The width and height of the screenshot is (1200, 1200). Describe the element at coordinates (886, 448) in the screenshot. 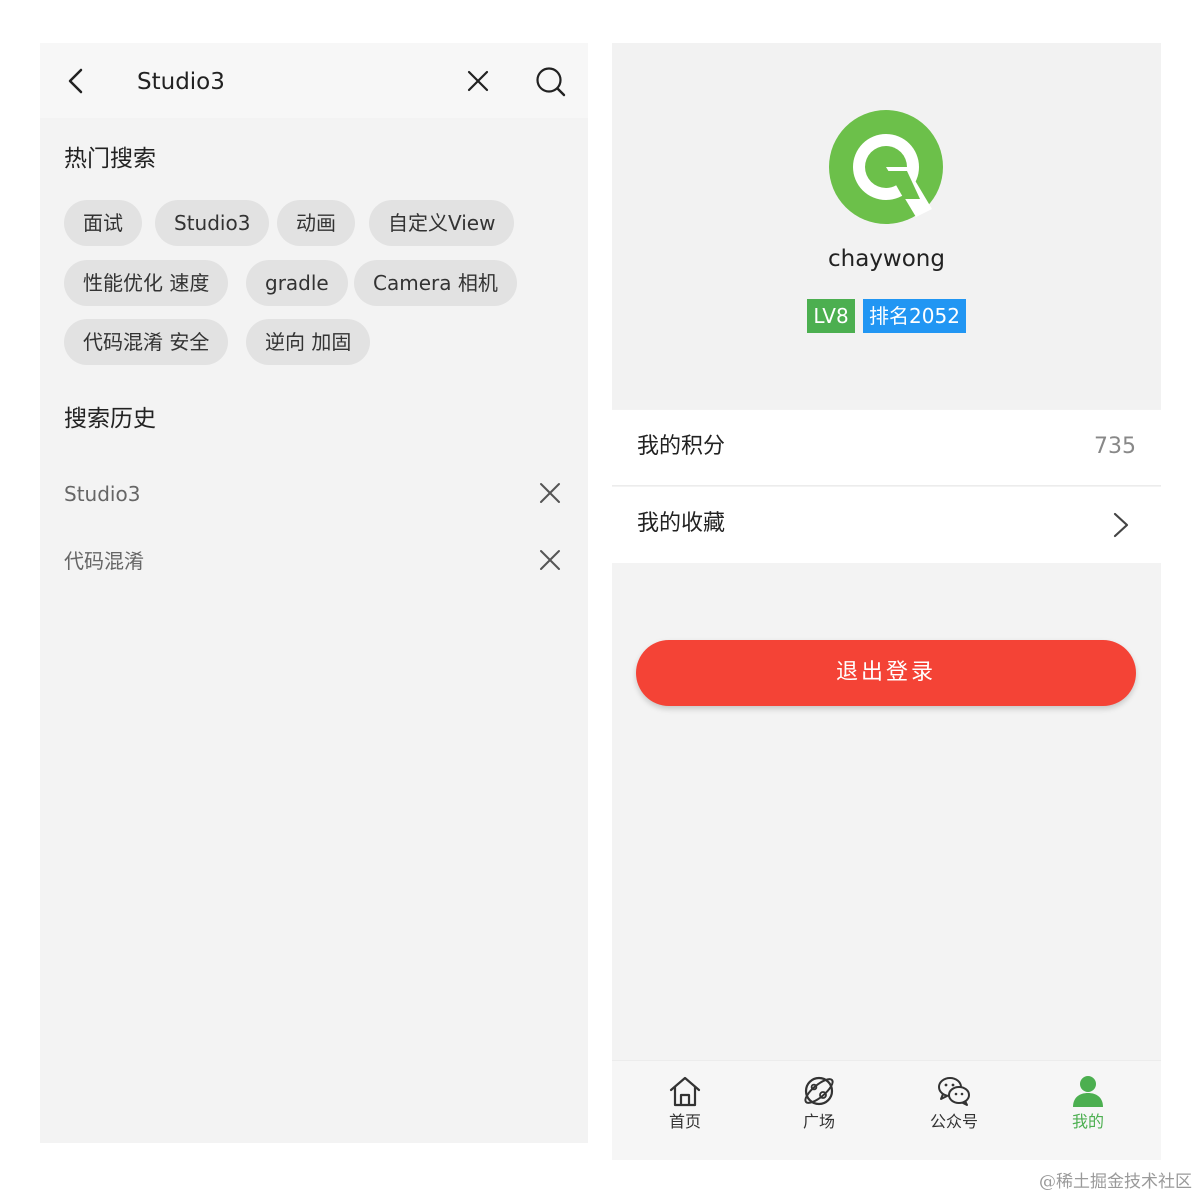

I see `my-points-row: 我的积分 735` at that location.